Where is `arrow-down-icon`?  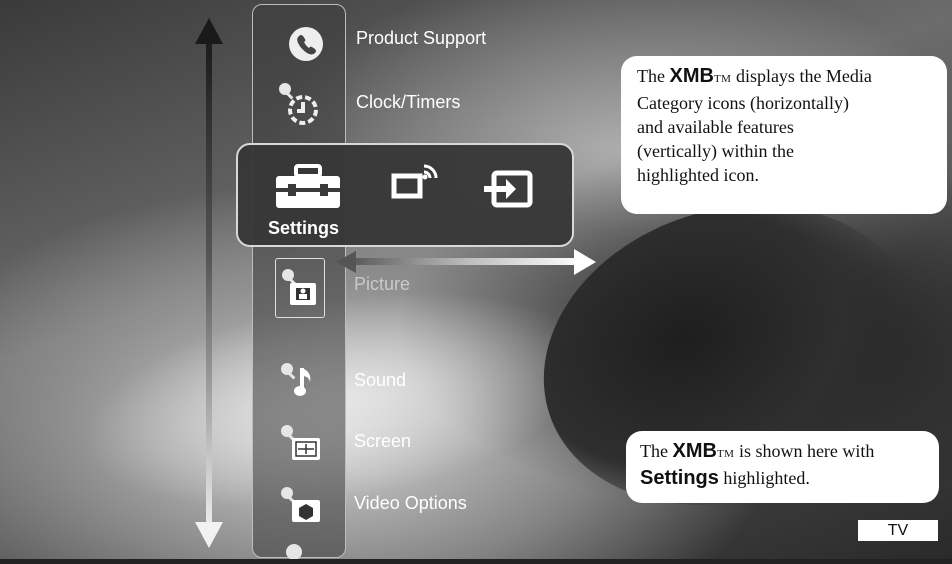 arrow-down-icon is located at coordinates (209, 535).